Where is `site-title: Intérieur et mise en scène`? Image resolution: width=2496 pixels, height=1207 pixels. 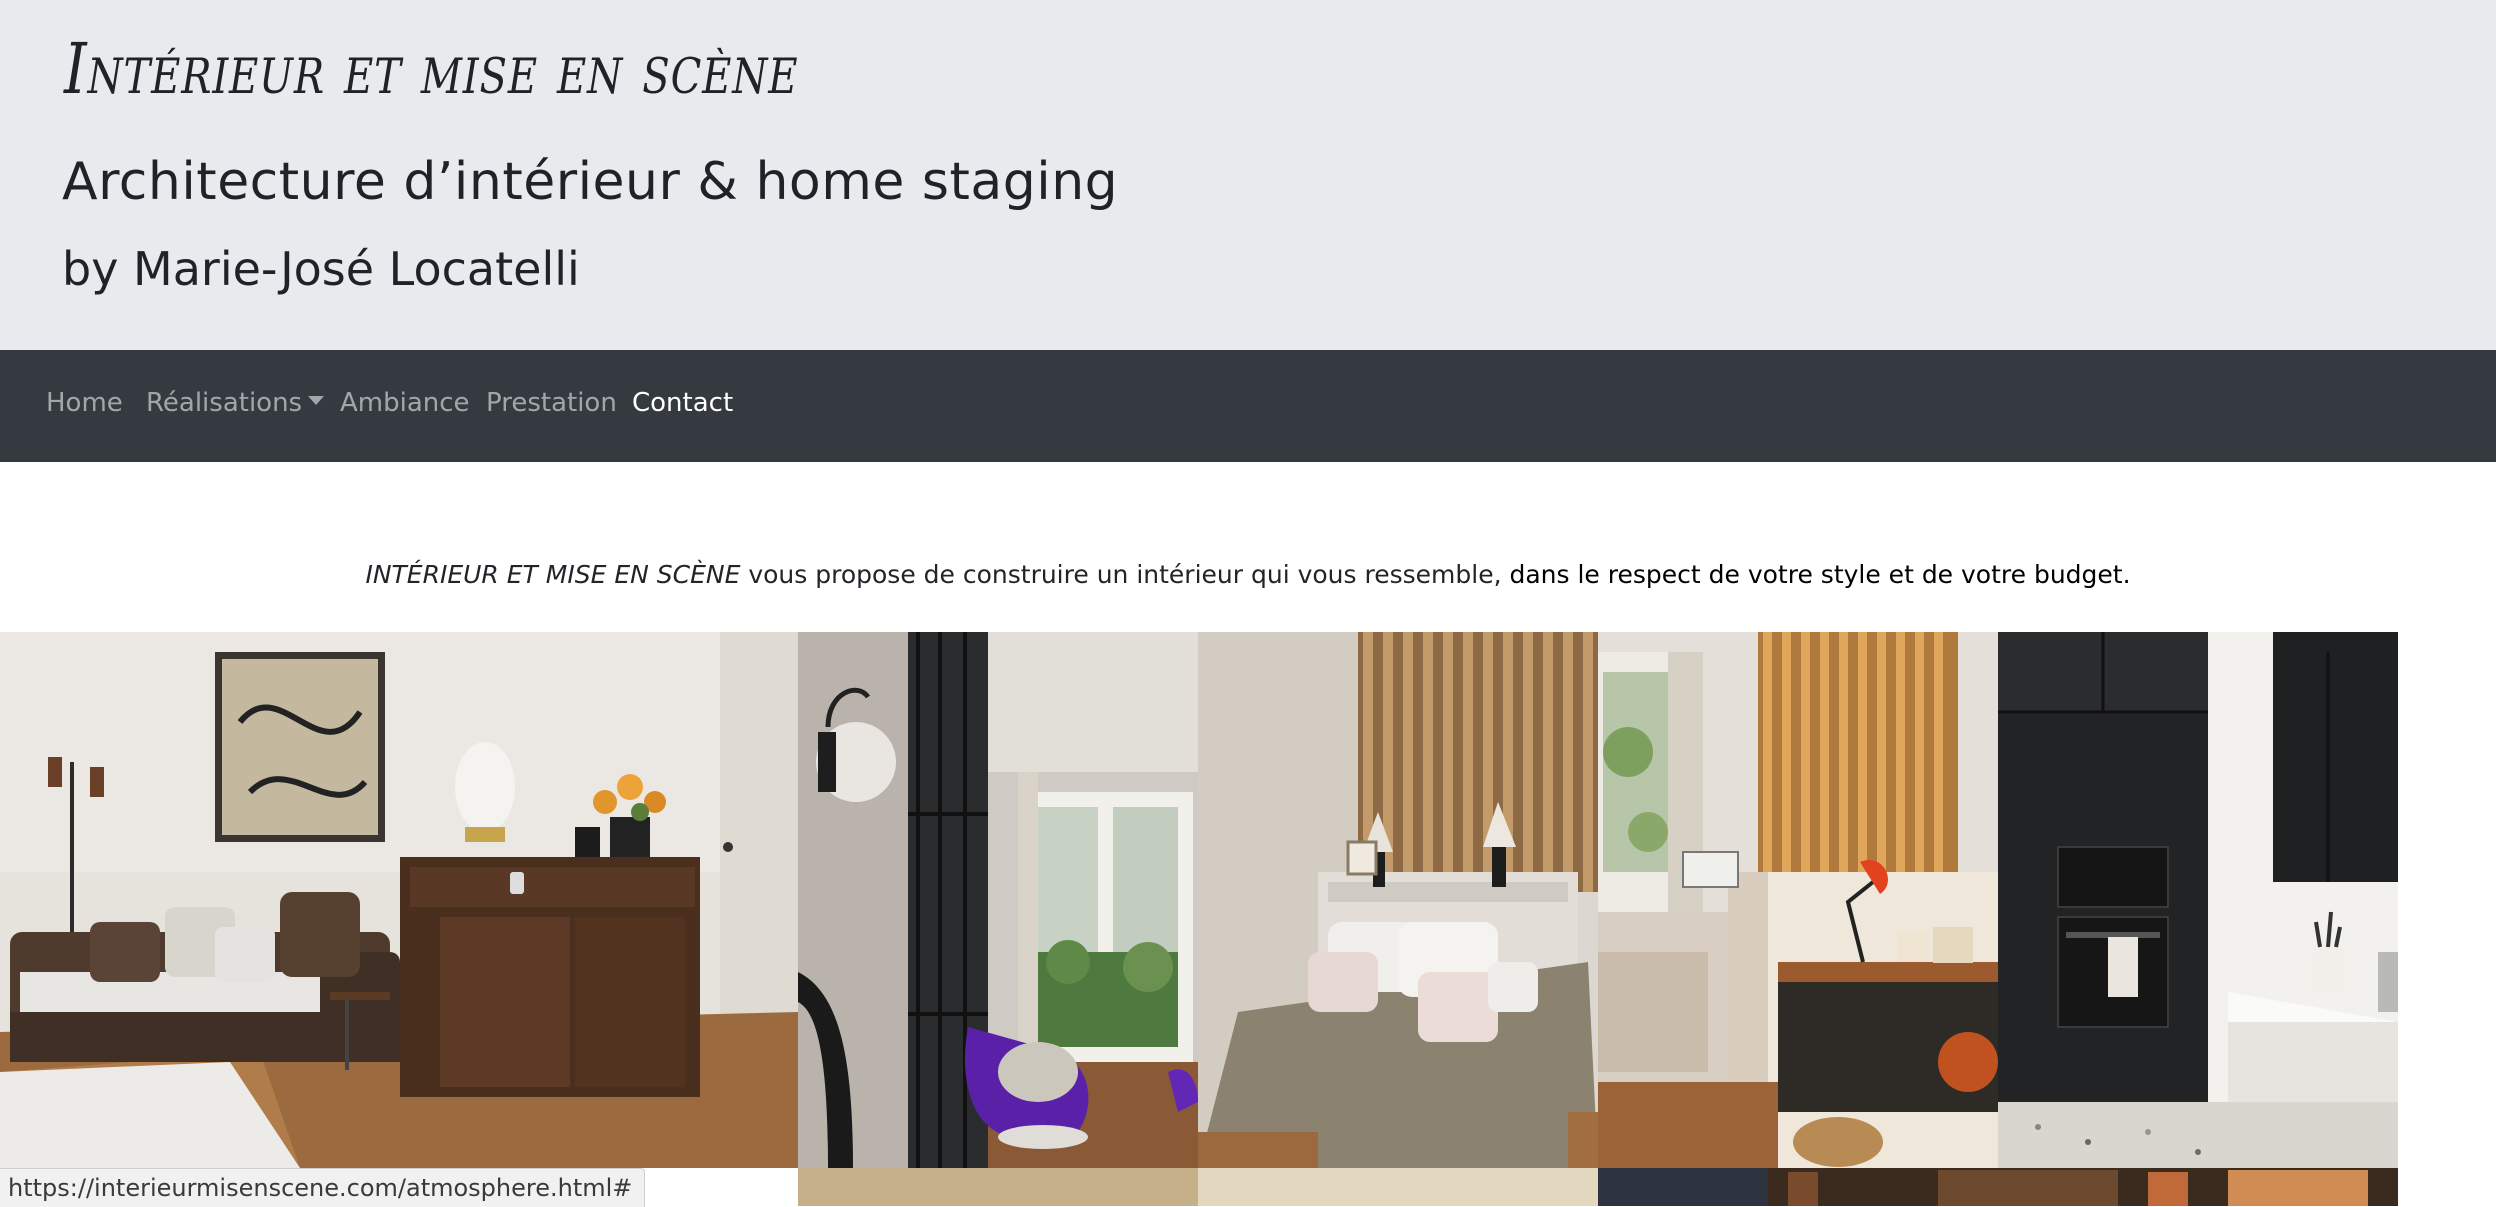
site-title: Intérieur et mise en scène is located at coordinates (431, 69).